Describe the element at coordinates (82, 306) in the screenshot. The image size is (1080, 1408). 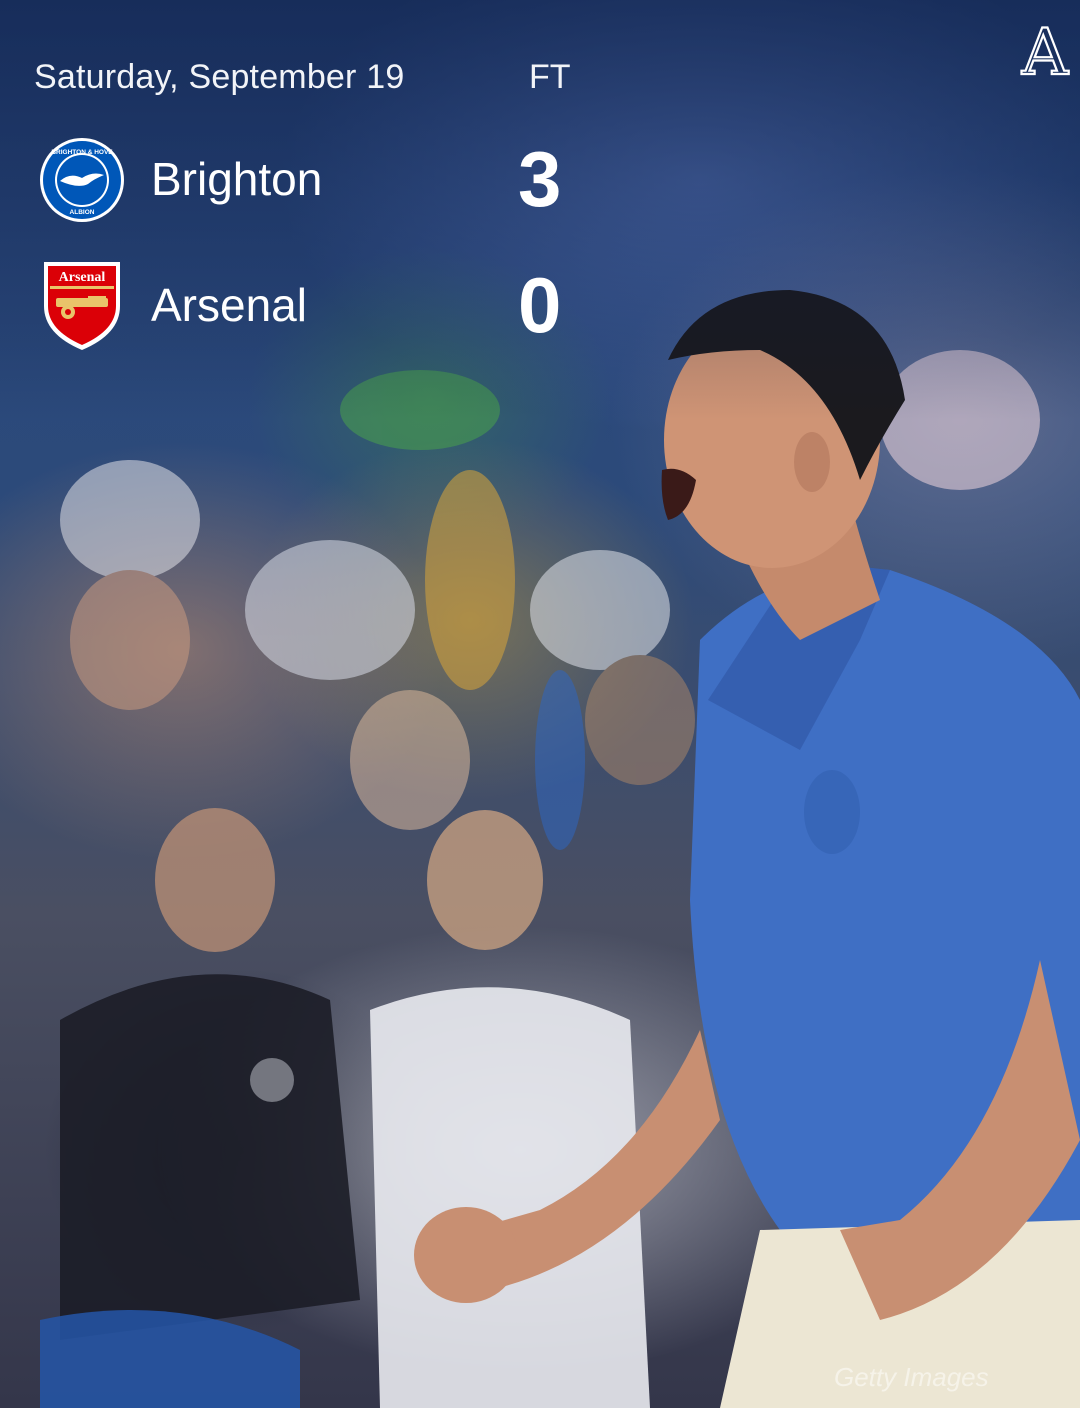
I see `arsenal-crest-icon: Arsenal` at that location.